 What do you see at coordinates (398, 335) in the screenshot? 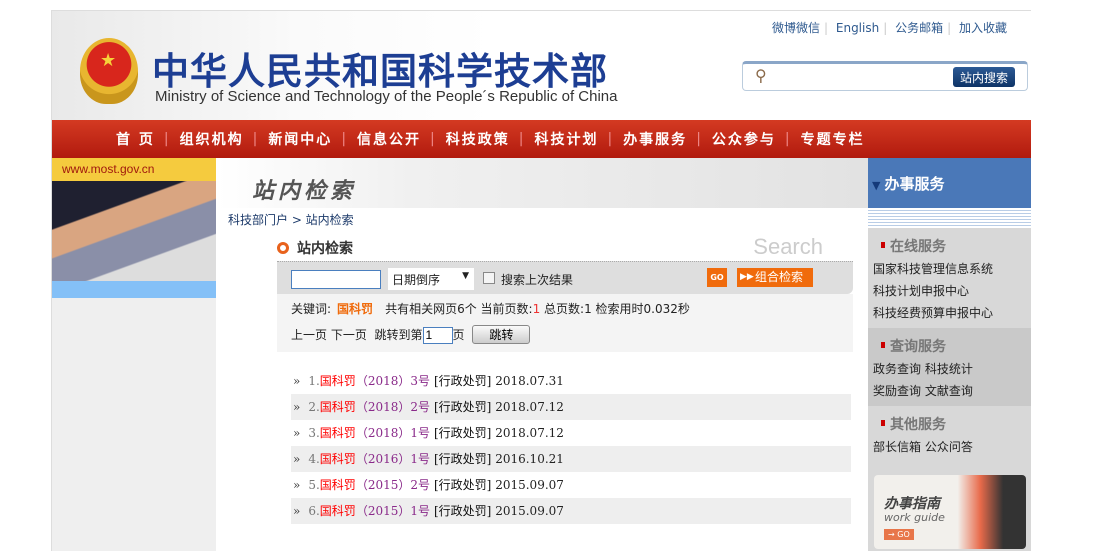
I see `jump-label: 跳转到第` at bounding box center [398, 335].